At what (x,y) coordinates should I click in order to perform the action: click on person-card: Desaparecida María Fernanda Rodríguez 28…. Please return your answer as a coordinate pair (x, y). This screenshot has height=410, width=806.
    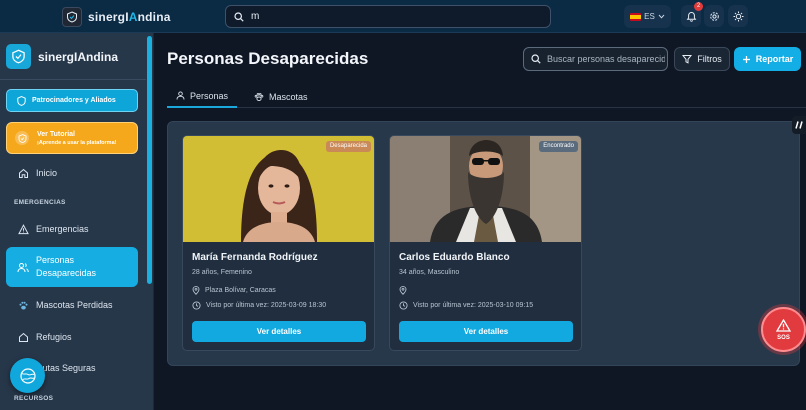
    Looking at the image, I should click on (278, 243).